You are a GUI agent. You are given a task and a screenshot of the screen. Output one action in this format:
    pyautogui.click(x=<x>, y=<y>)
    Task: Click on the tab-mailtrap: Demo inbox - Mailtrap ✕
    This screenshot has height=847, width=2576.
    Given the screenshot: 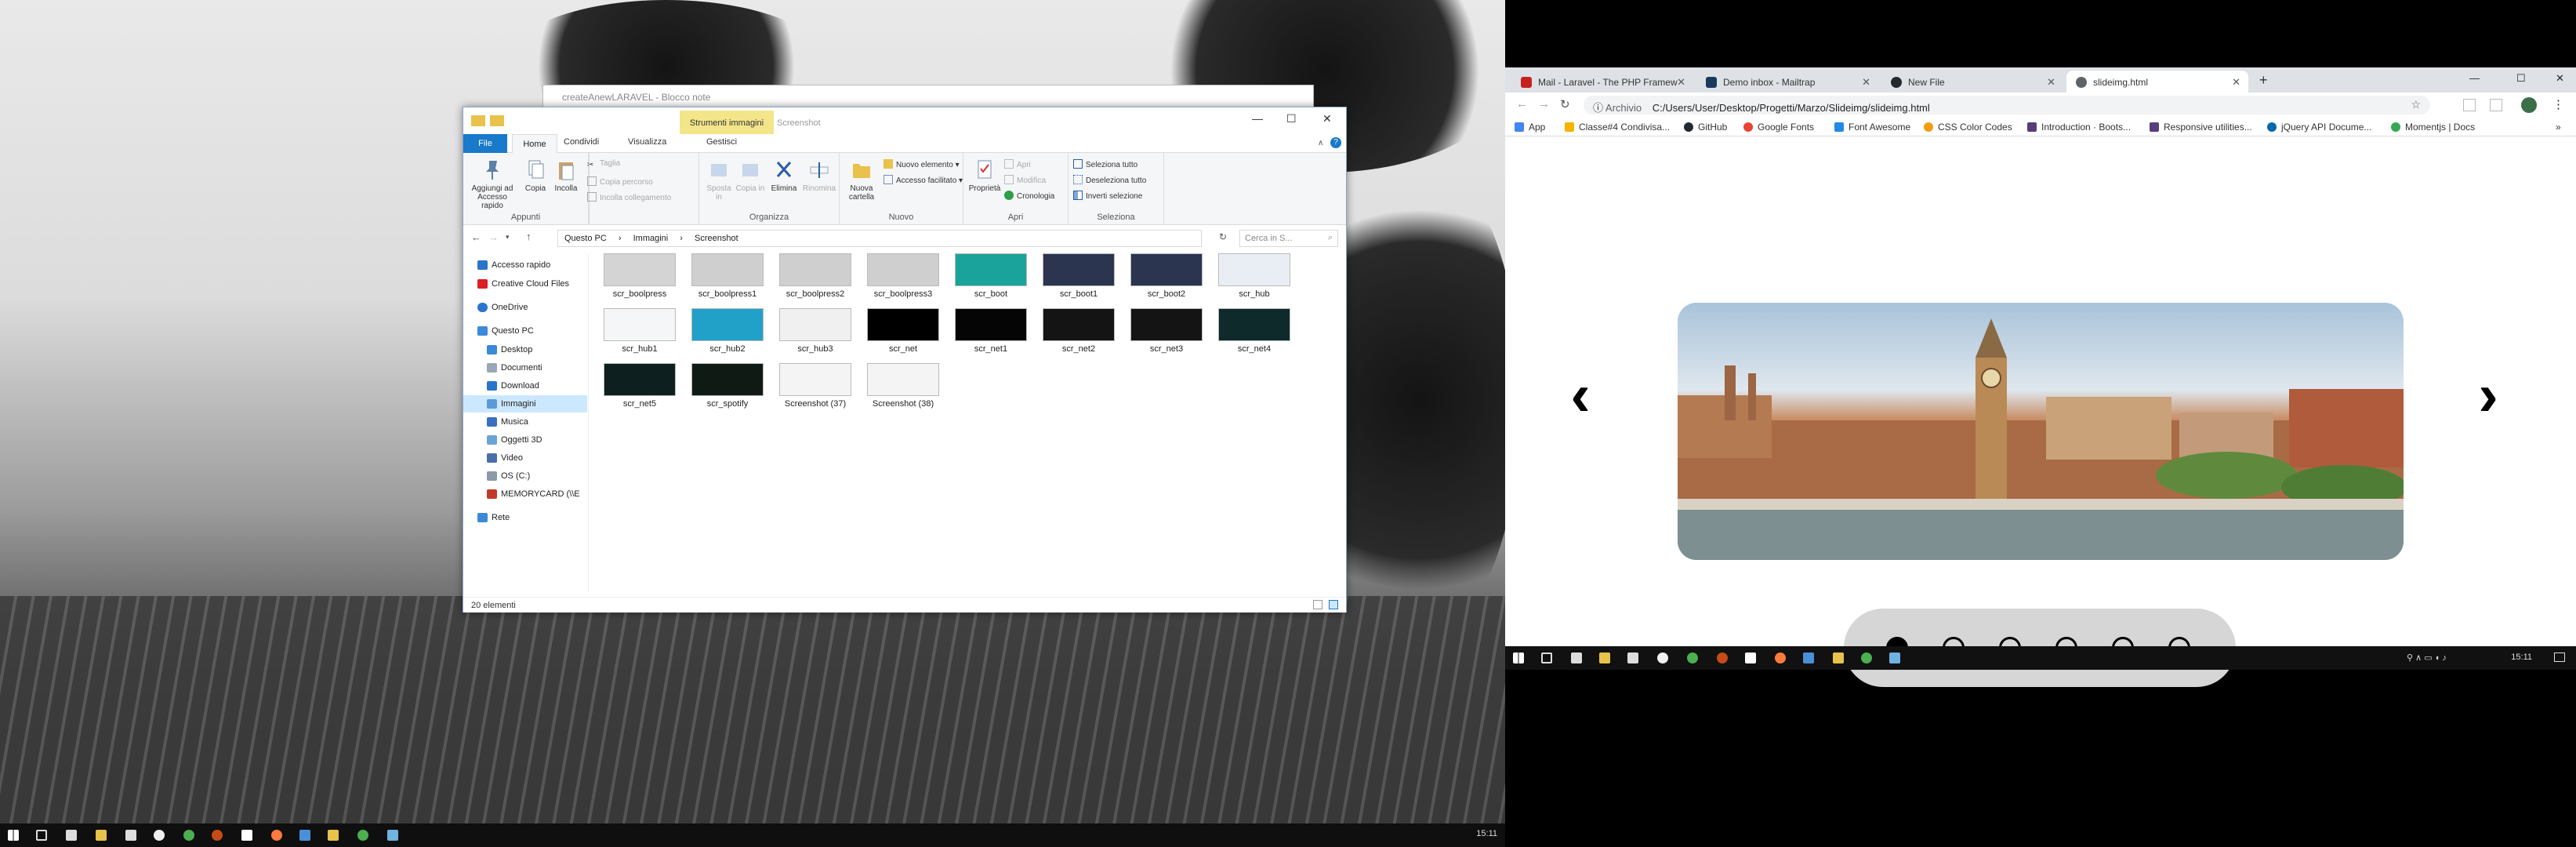 What is the action you would take?
    pyautogui.click(x=1787, y=82)
    